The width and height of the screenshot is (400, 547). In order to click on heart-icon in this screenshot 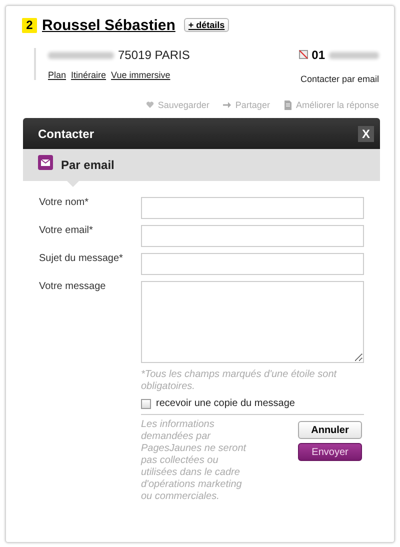, I will do `click(150, 105)`.